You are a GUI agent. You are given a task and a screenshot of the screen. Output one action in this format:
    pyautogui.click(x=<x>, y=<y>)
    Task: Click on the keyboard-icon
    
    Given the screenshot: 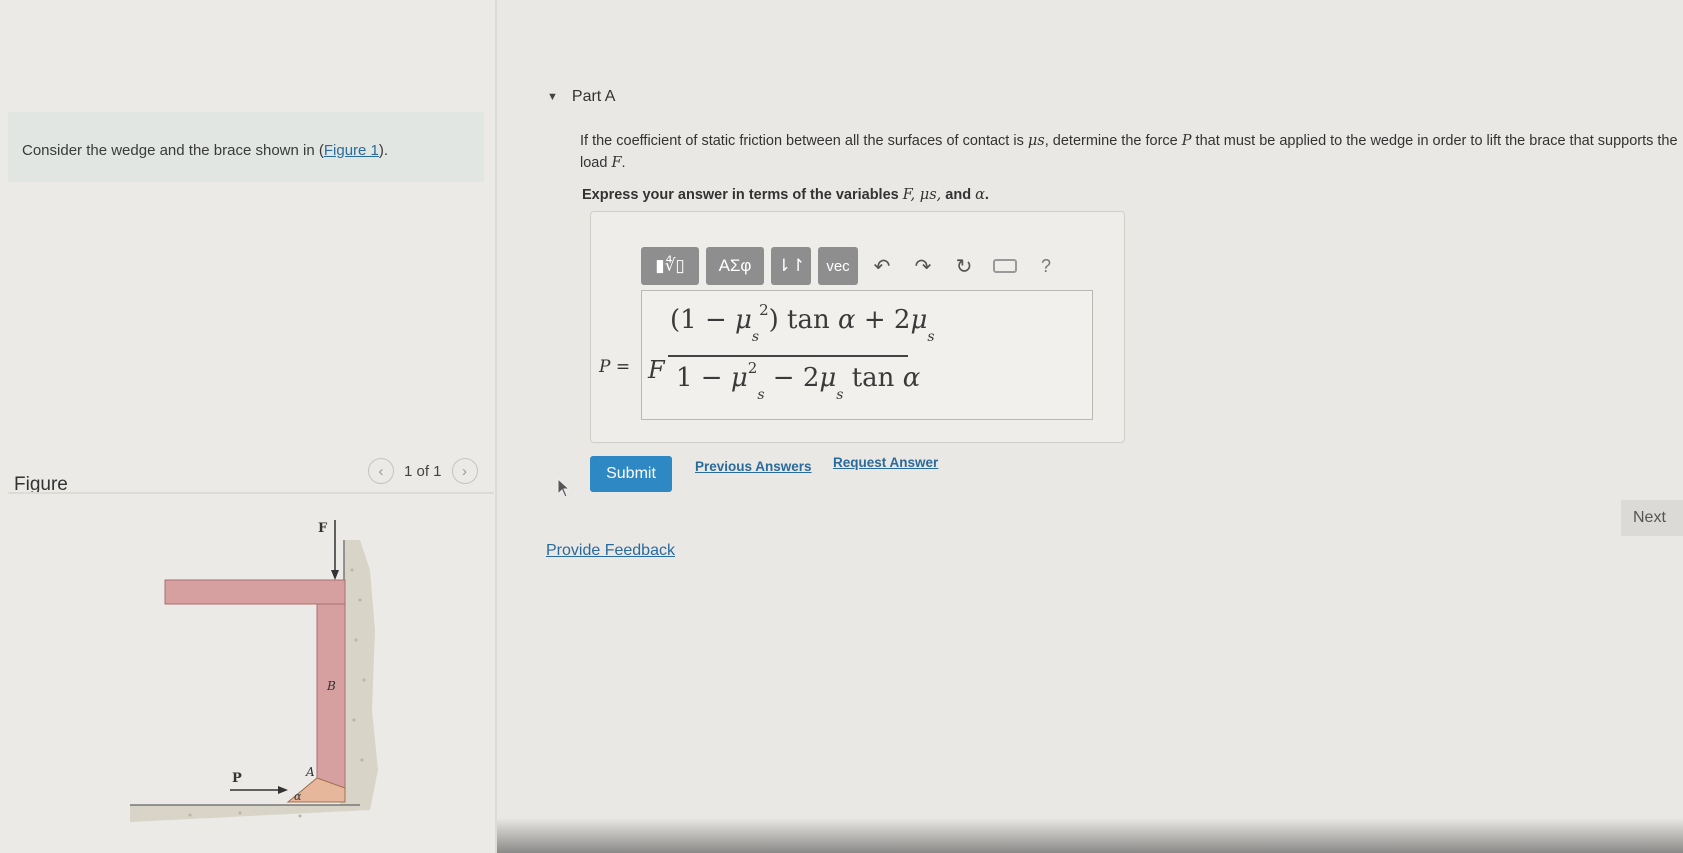 What is the action you would take?
    pyautogui.click(x=1005, y=266)
    